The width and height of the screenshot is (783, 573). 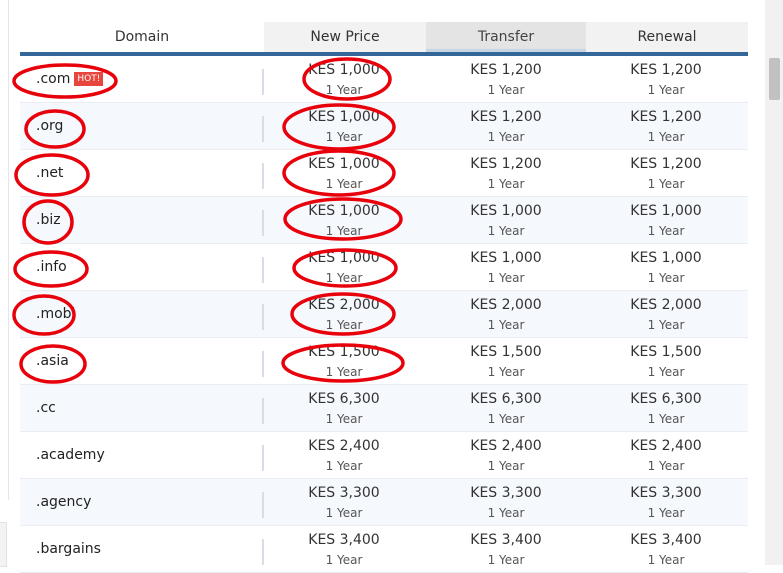 What do you see at coordinates (666, 316) in the screenshot?
I see `renewal-price-cell: KES 2,000 1 Year` at bounding box center [666, 316].